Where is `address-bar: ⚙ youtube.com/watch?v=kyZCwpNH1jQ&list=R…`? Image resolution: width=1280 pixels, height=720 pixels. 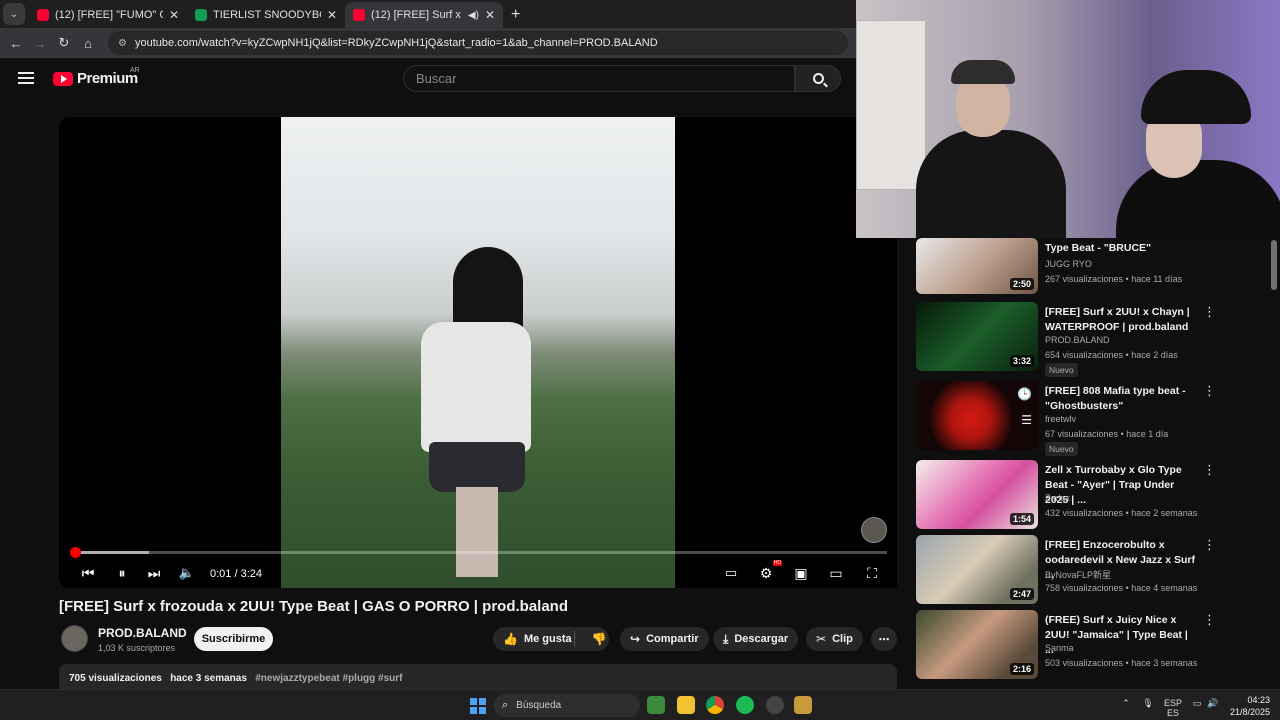
address-bar: ⚙ youtube.com/watch?v=kyZCwpNH1jQ&list=R… is located at coordinates (478, 43).